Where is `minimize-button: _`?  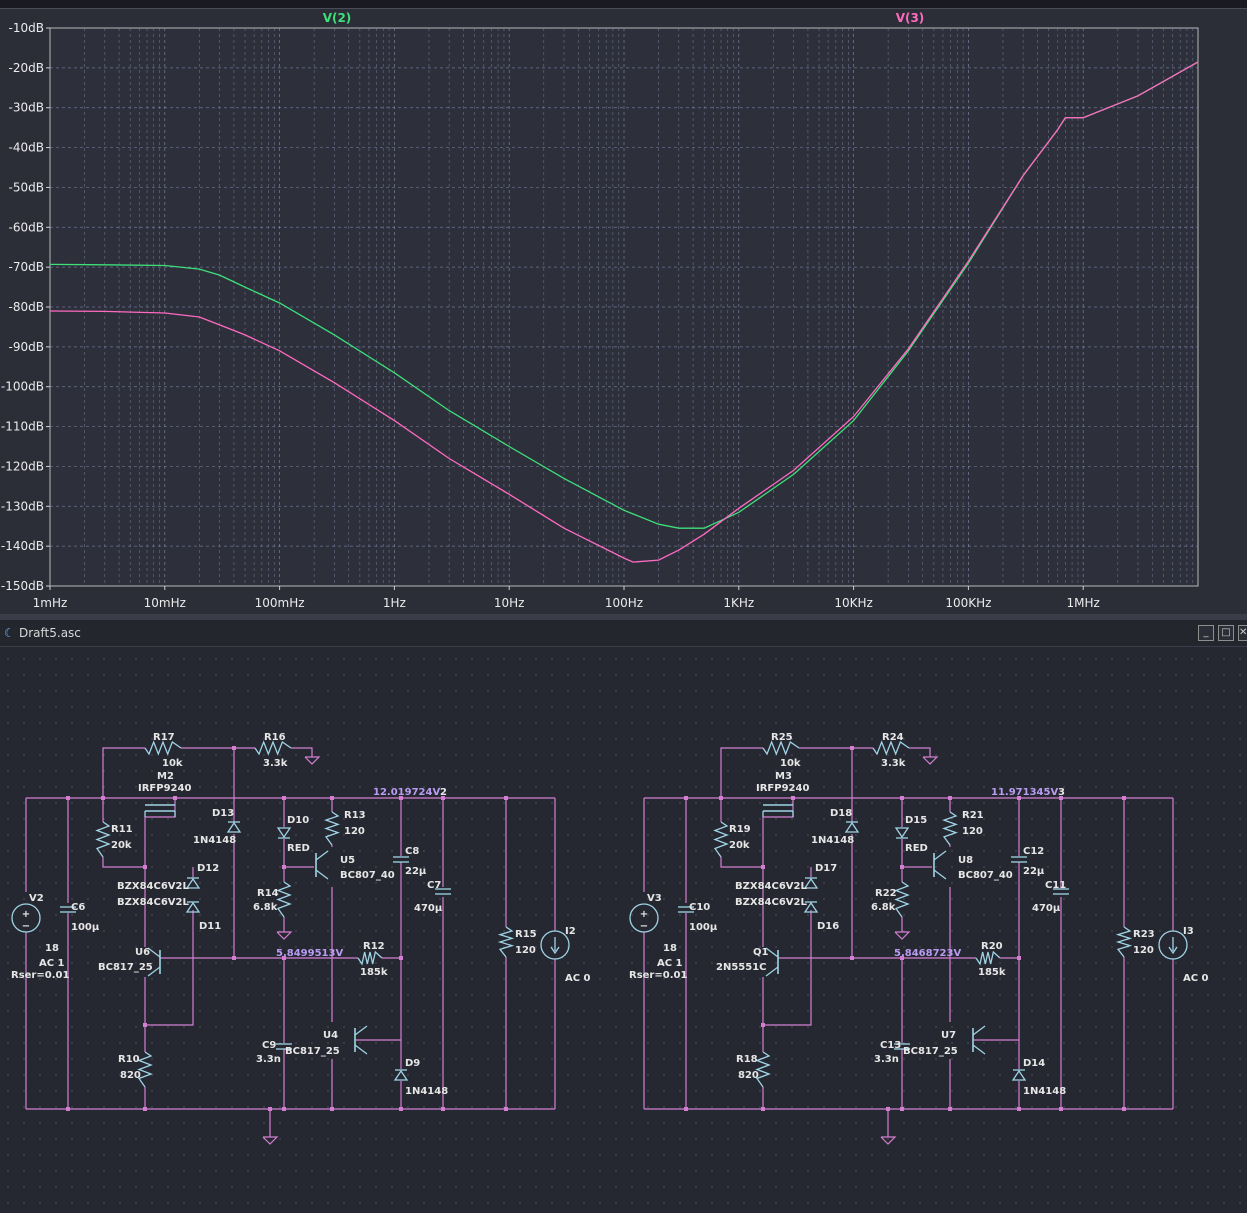 minimize-button: _ is located at coordinates (1206, 633).